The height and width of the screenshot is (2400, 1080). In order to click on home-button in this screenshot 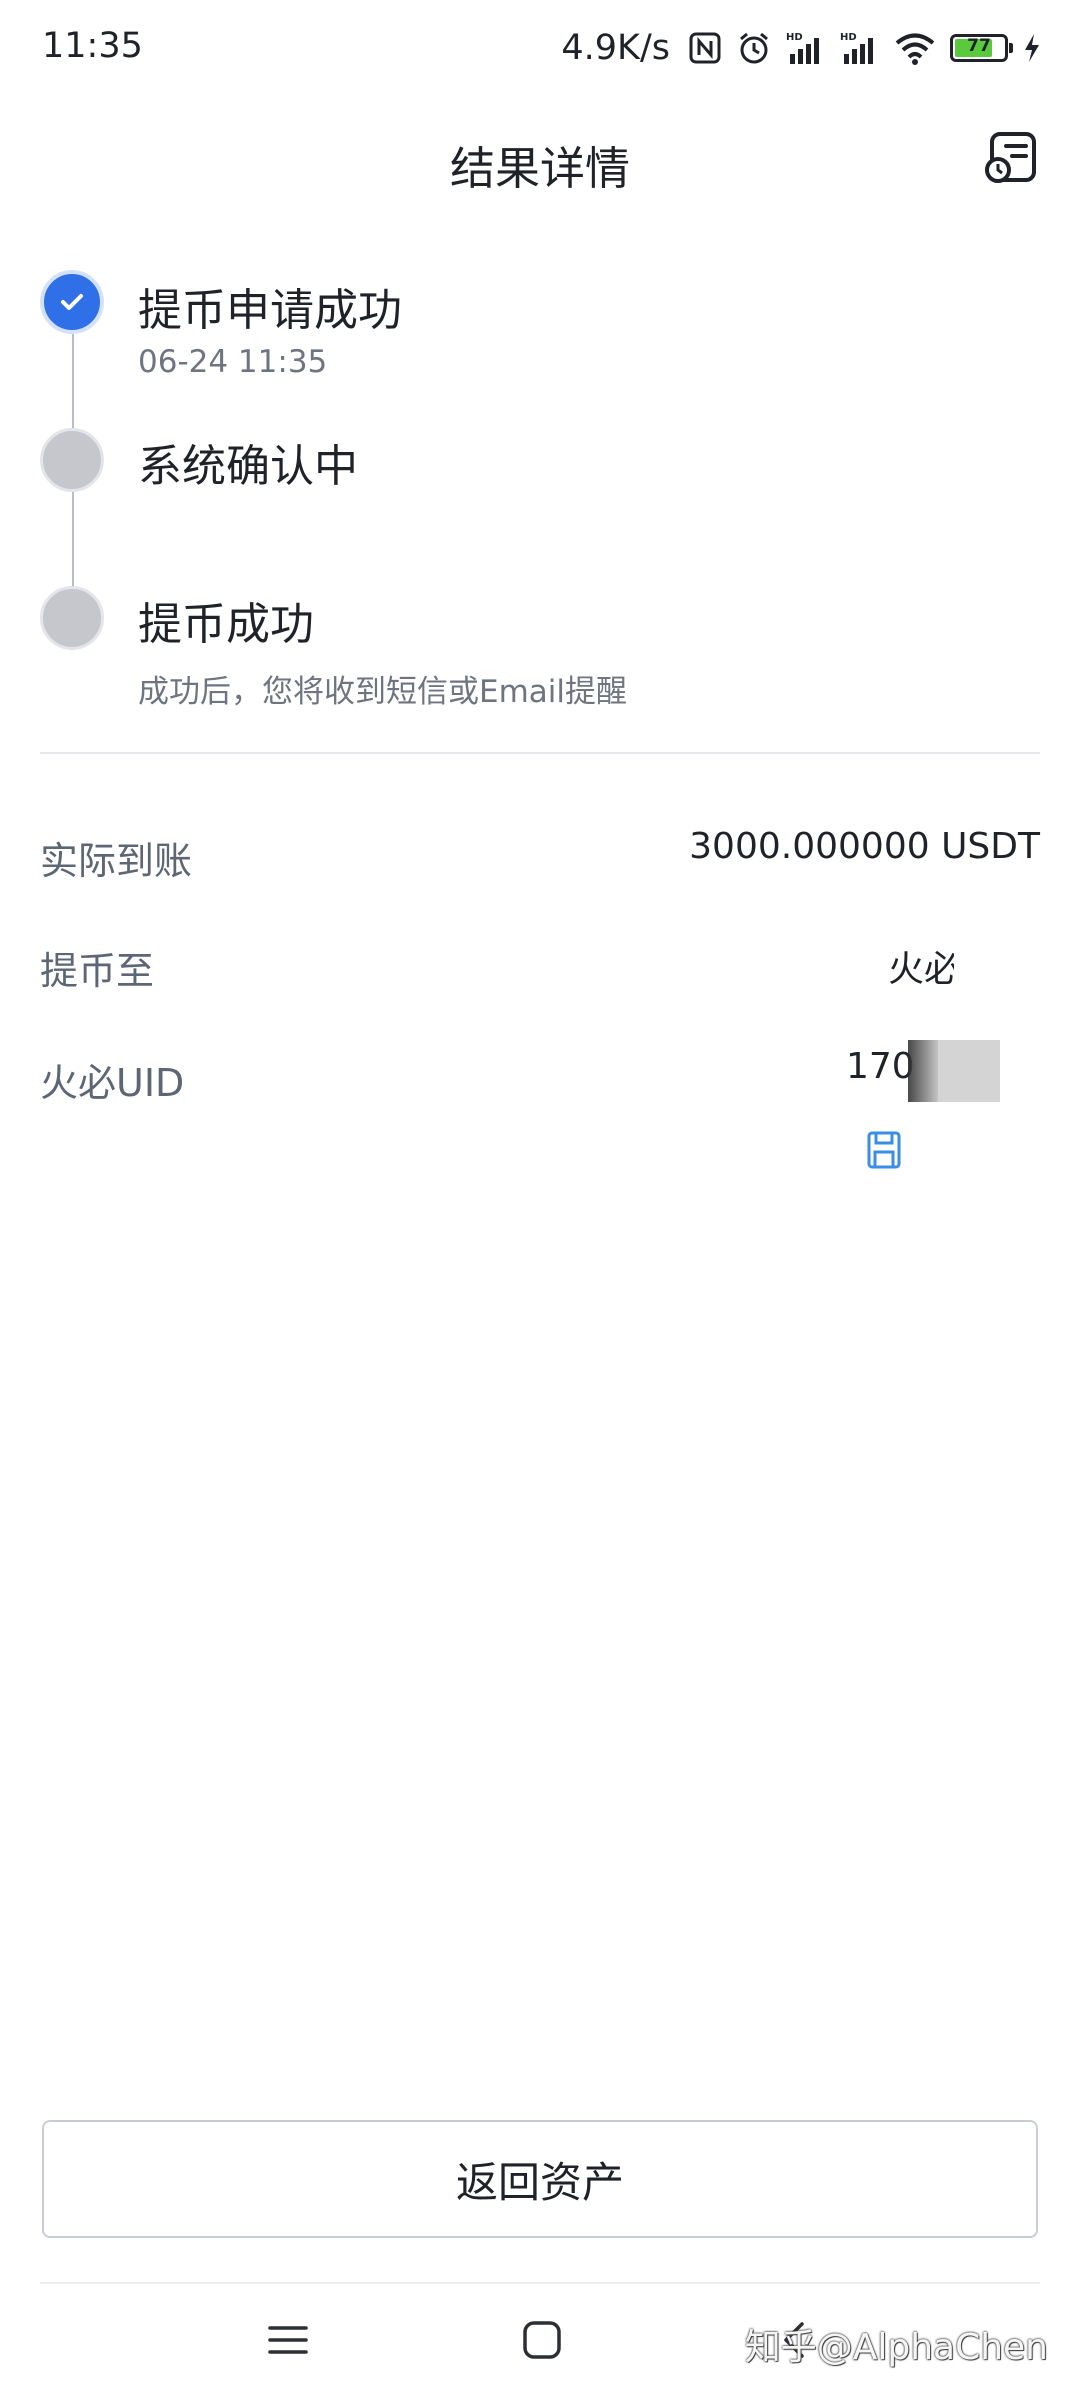, I will do `click(542, 2342)`.